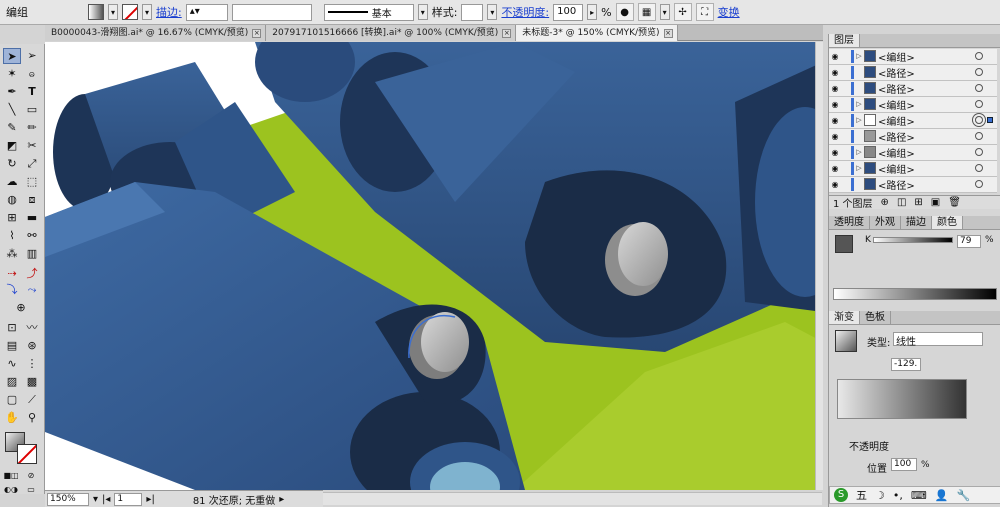 Image resolution: width=1000 pixels, height=507 pixels. What do you see at coordinates (12, 200) in the screenshot?
I see `shape-builder-icon: ◍` at bounding box center [12, 200].